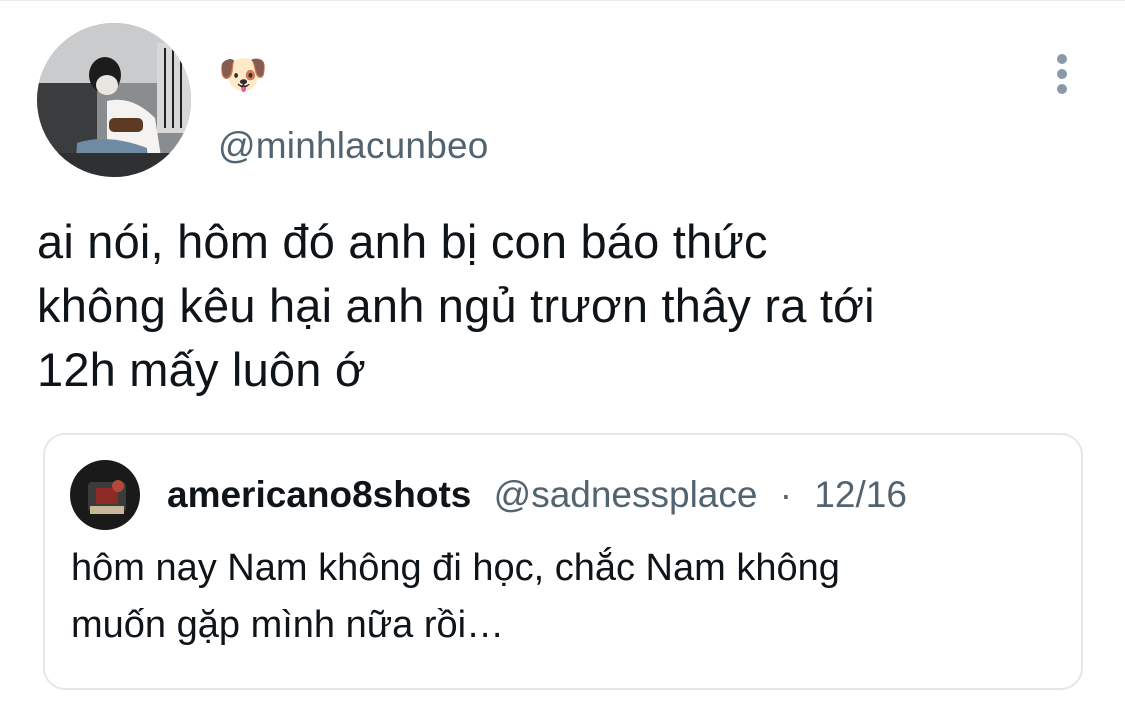  What do you see at coordinates (1062, 59) in the screenshot?
I see `more-vertical-icon` at bounding box center [1062, 59].